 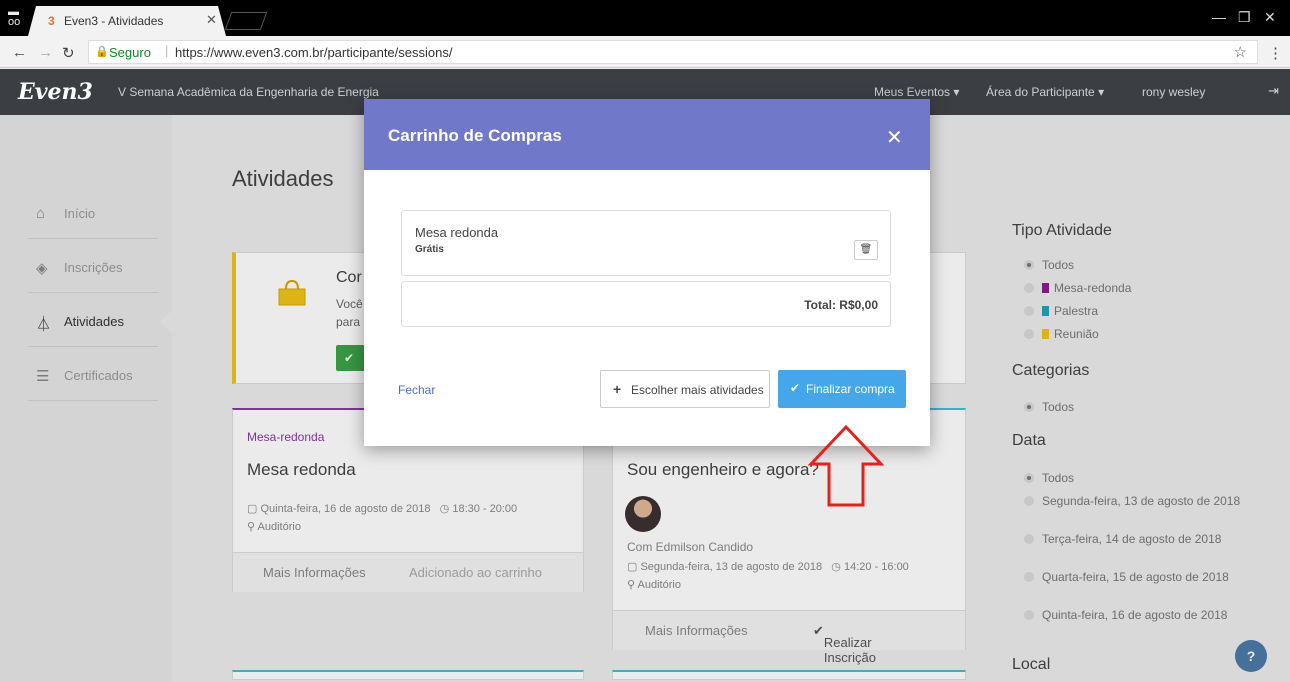 I want to click on finalize-purchase-button: ✔ Finalizar compra, so click(x=842, y=389).